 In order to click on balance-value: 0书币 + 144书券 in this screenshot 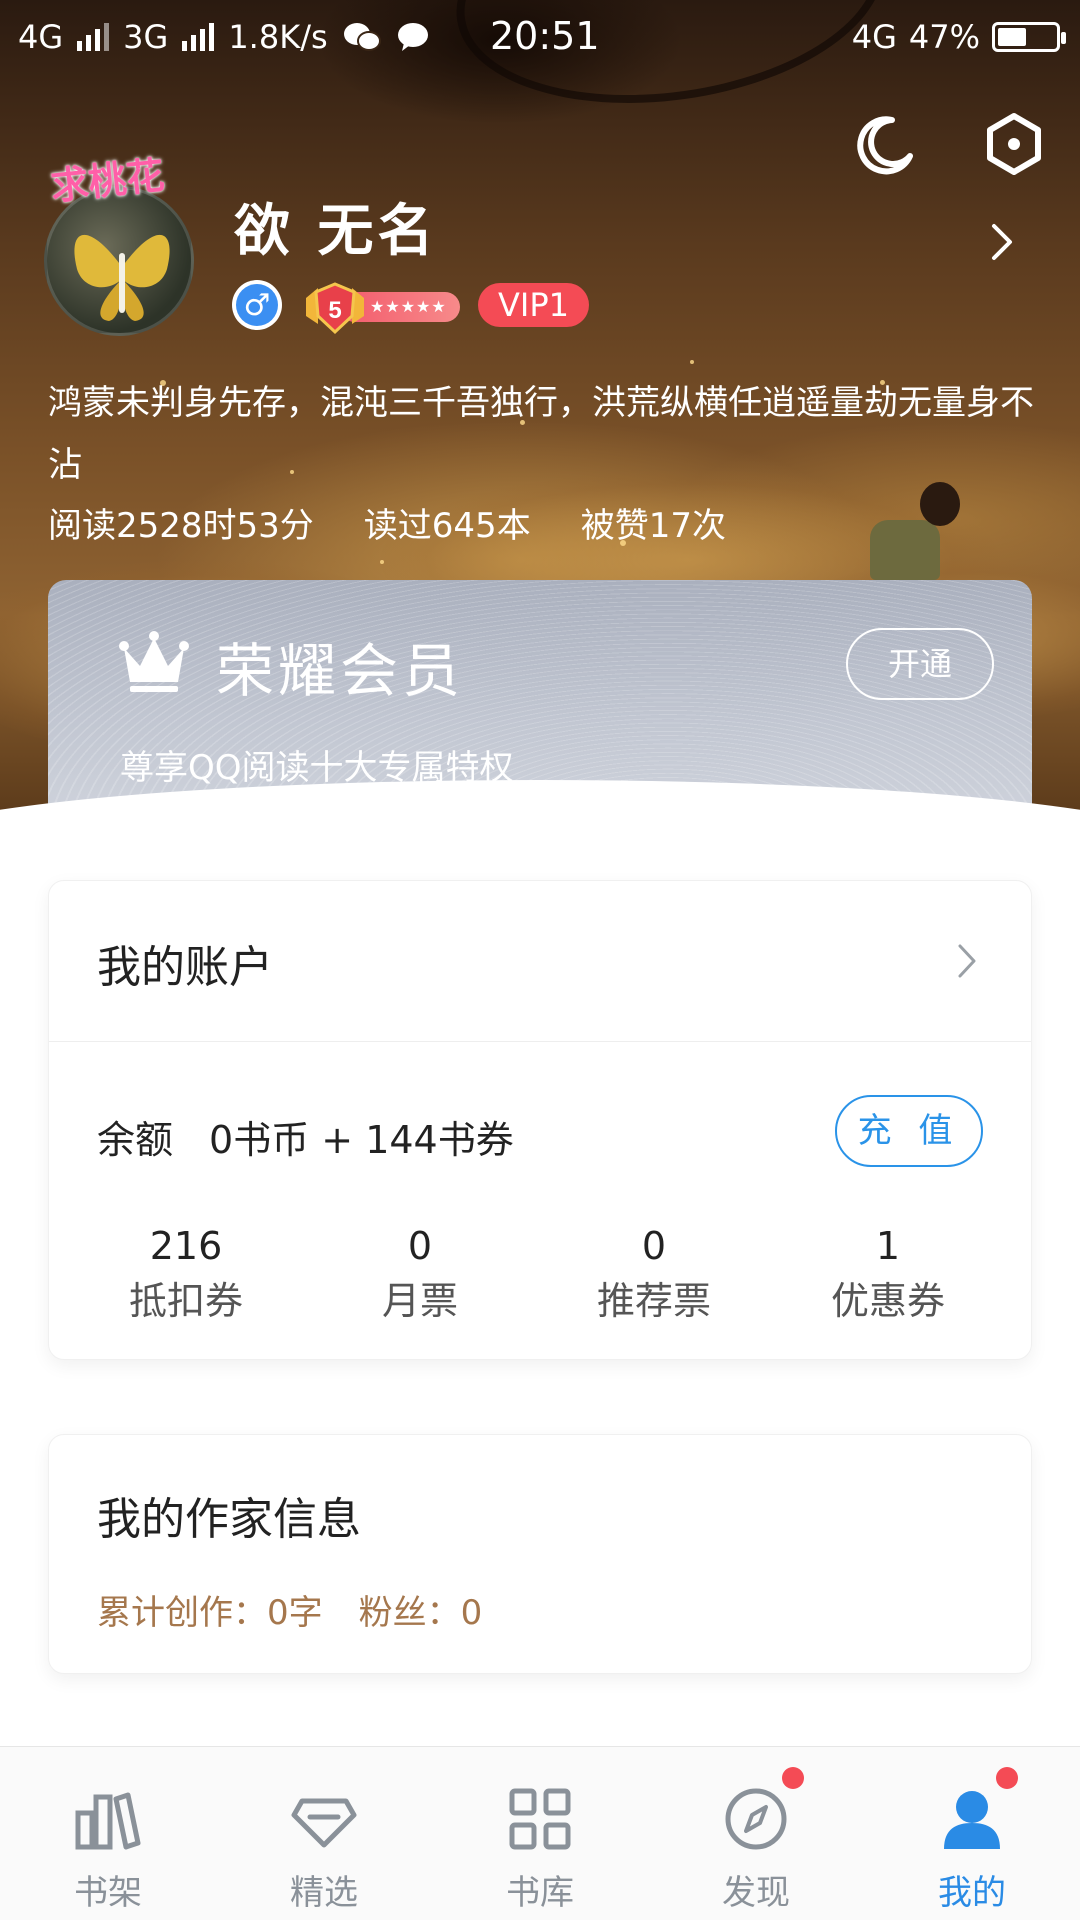, I will do `click(361, 1140)`.